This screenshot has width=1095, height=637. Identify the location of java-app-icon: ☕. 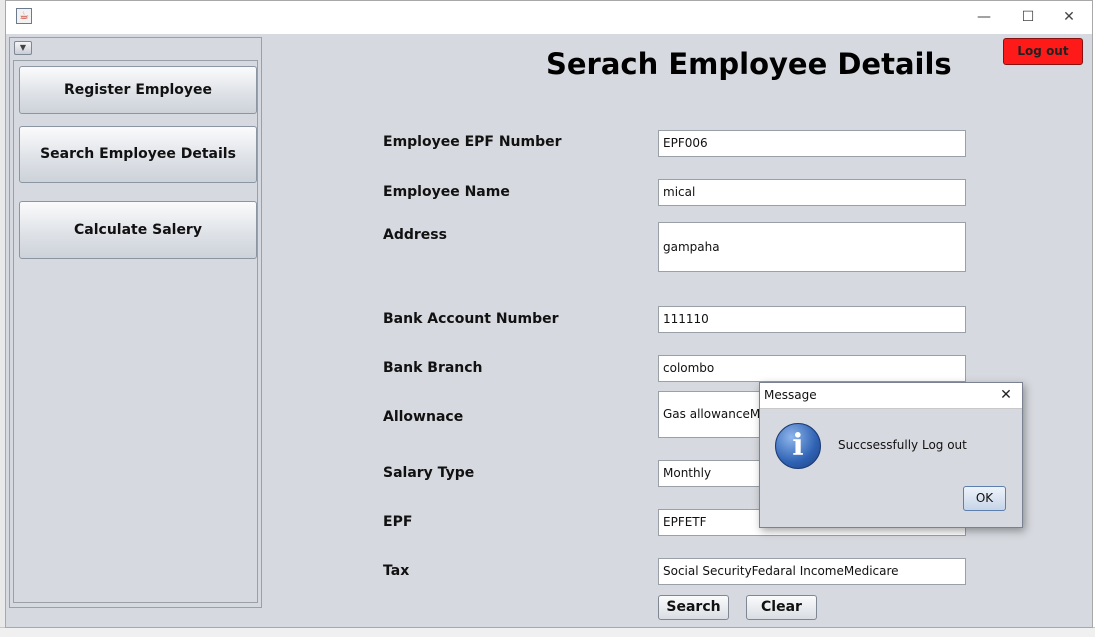
(24, 16).